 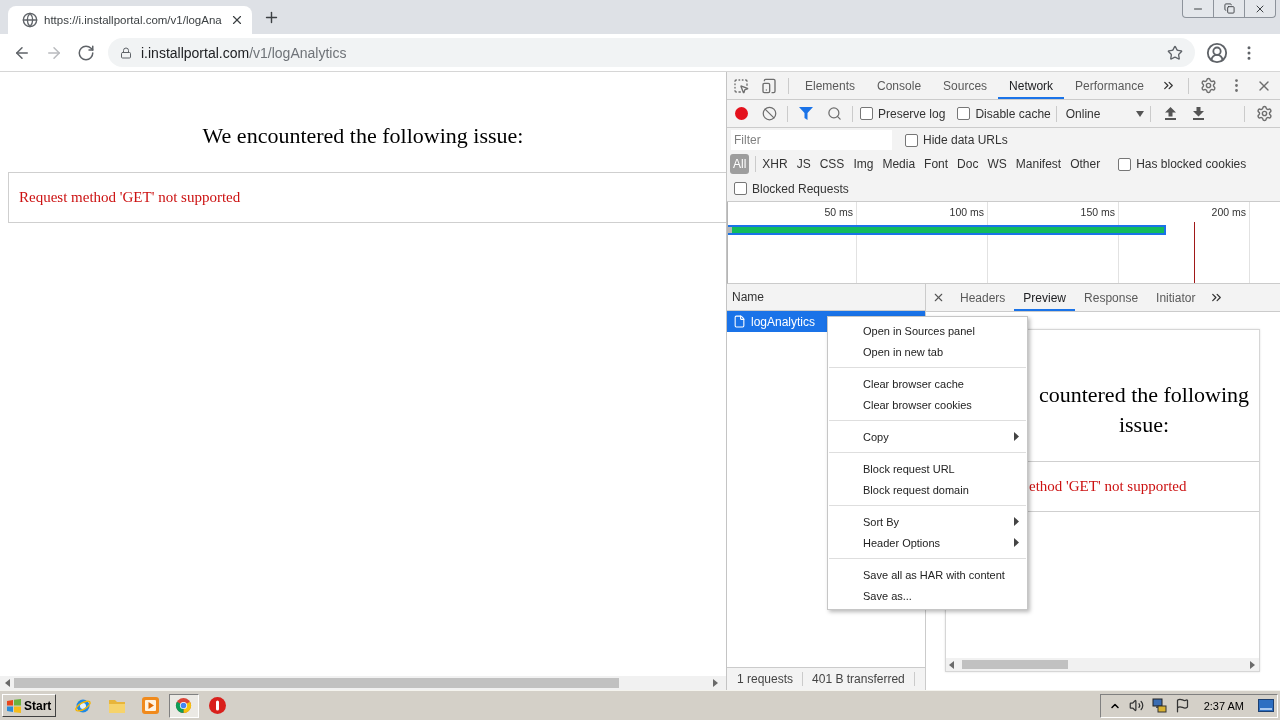 What do you see at coordinates (927, 383) in the screenshot?
I see `menu-item: Clear browser cache` at bounding box center [927, 383].